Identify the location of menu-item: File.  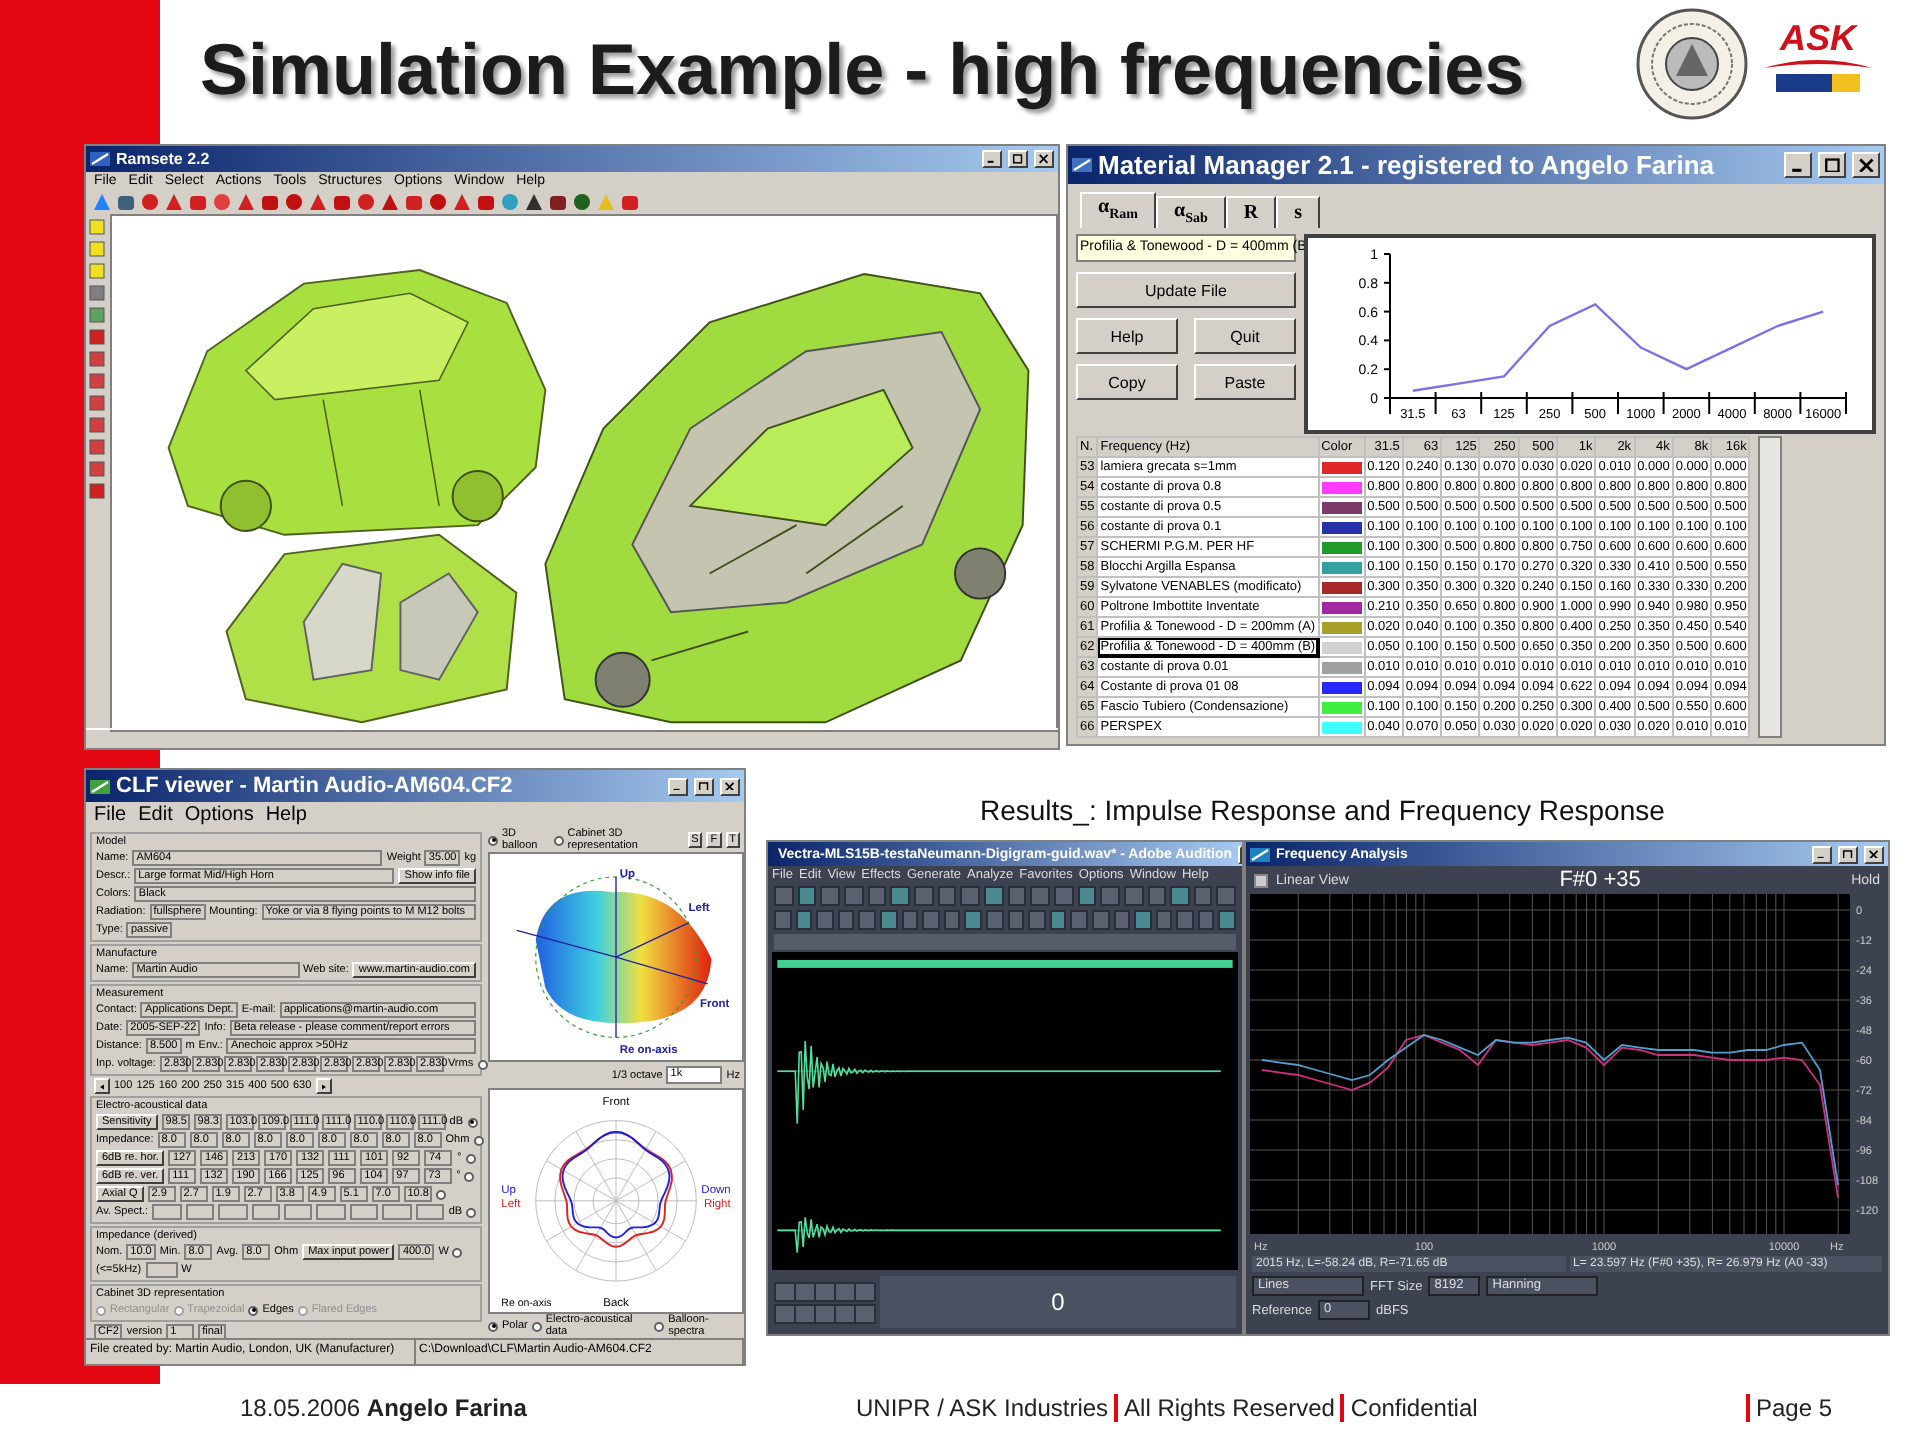
(110, 815).